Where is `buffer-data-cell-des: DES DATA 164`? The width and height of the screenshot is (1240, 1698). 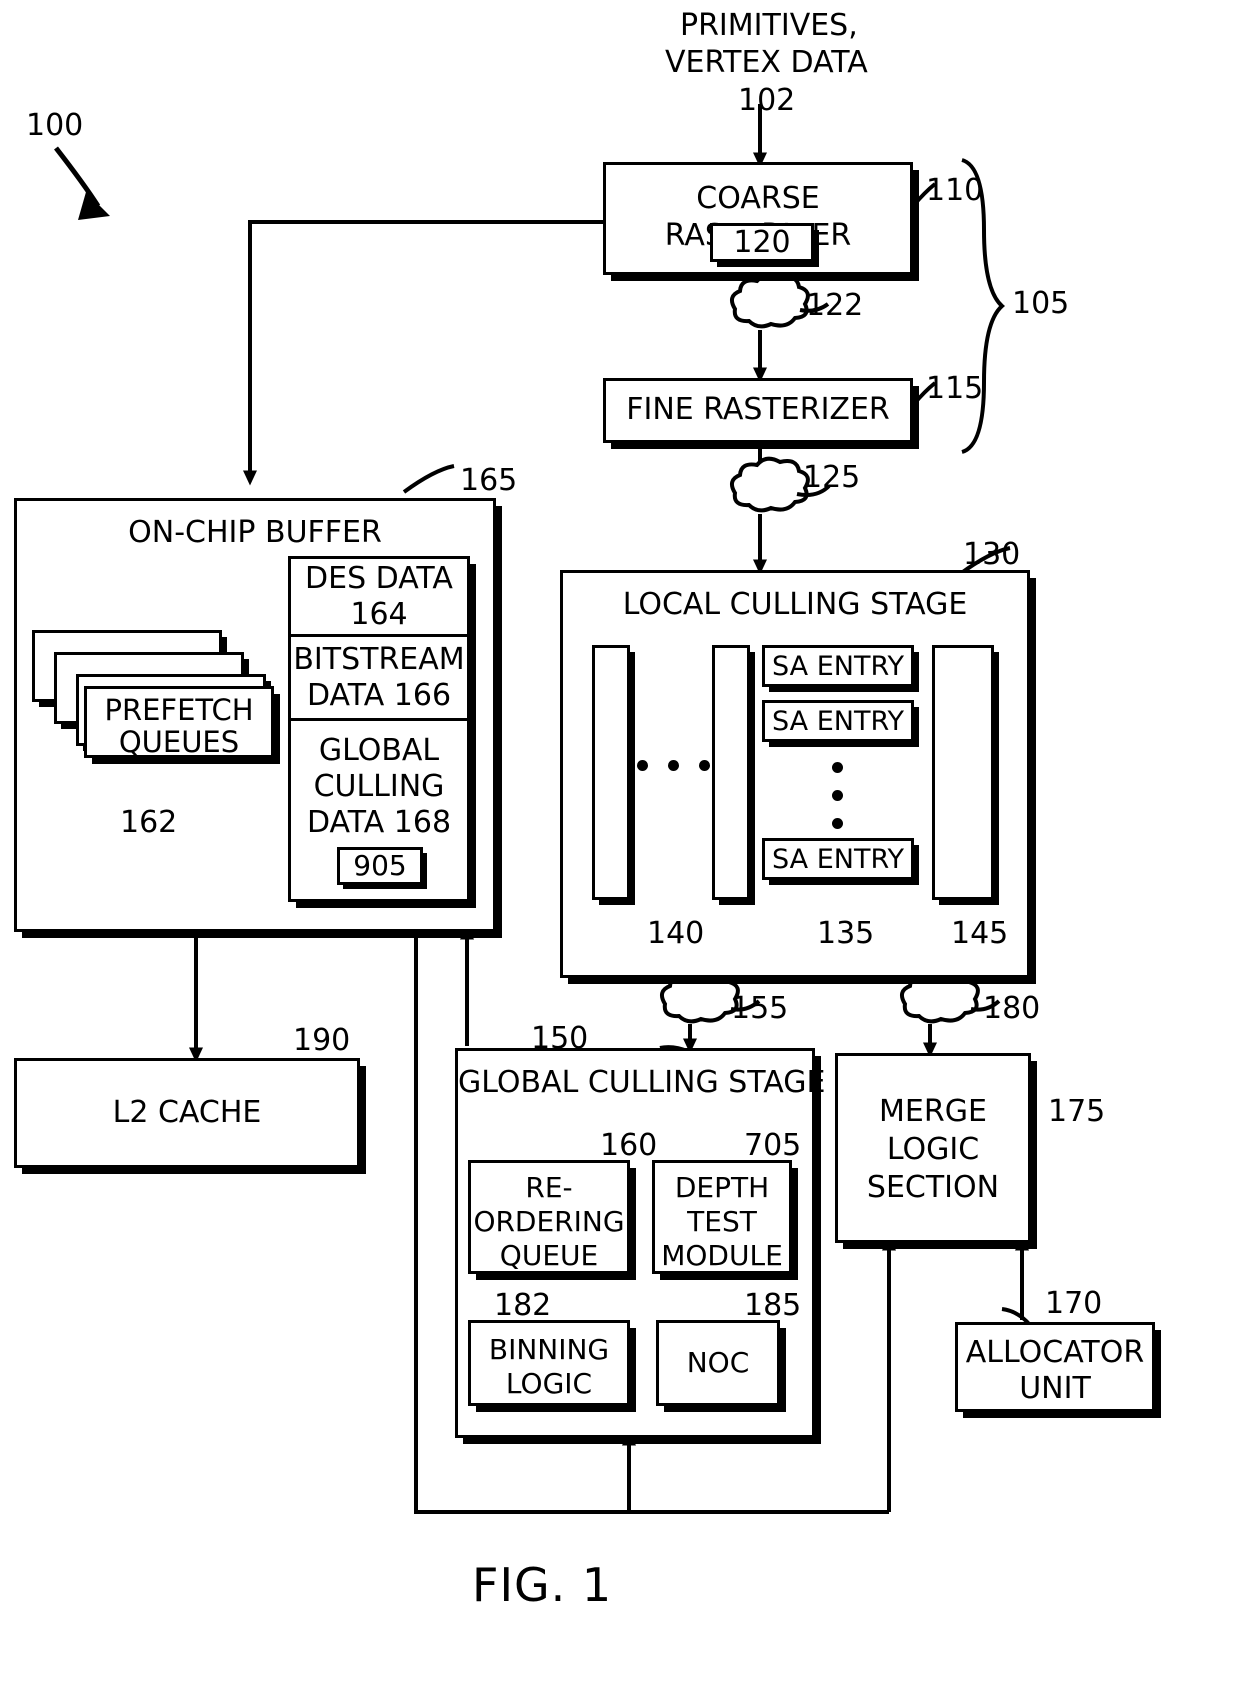
buffer-data-cell-des: DES DATA 164 is located at coordinates (379, 598).